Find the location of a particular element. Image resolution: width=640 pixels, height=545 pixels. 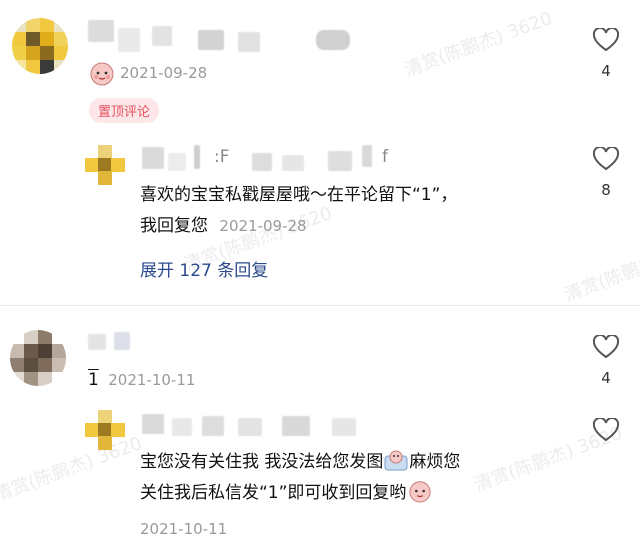

reply-date: 2021-09-28 is located at coordinates (263, 226).